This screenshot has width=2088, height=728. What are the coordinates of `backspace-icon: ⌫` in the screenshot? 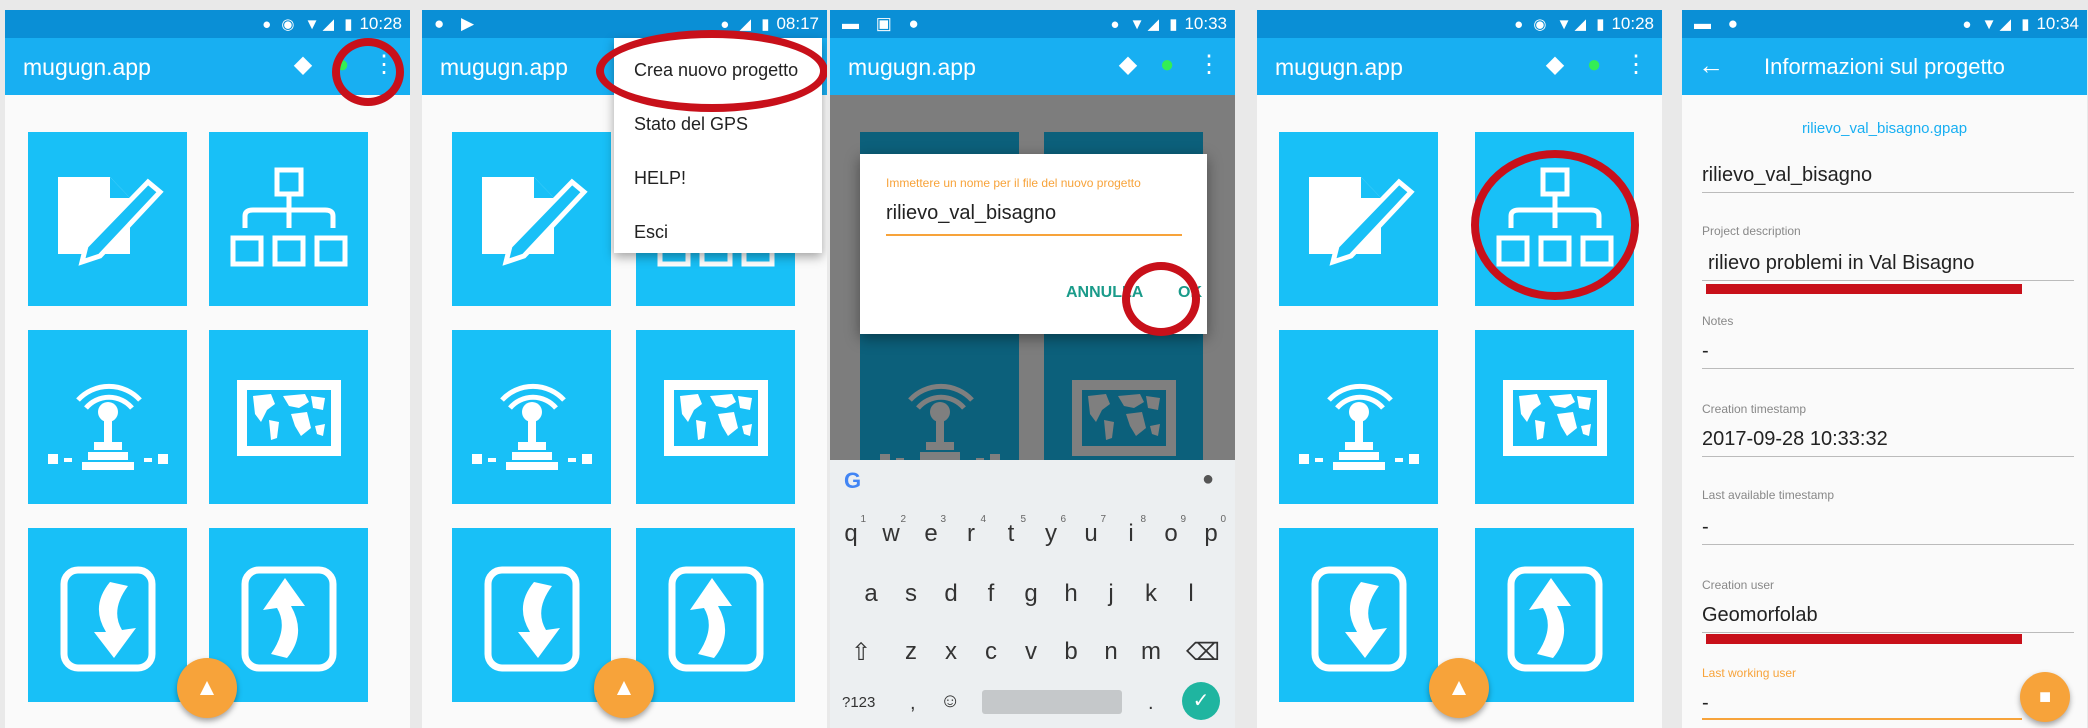 It's located at (1203, 652).